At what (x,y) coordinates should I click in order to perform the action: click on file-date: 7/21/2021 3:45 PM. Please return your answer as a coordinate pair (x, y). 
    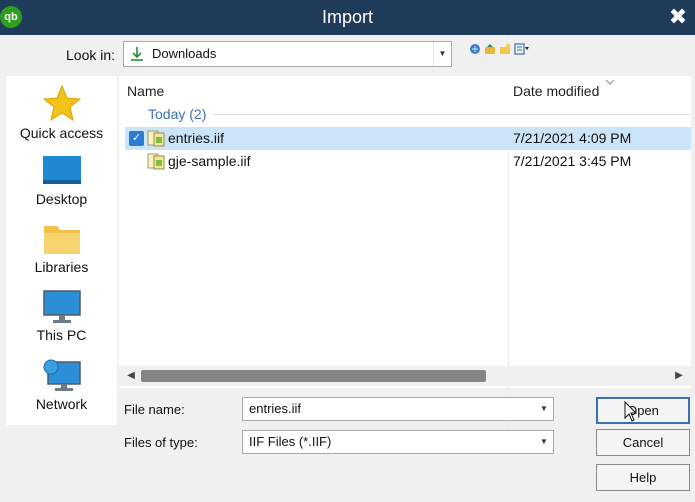
    Looking at the image, I should click on (572, 161).